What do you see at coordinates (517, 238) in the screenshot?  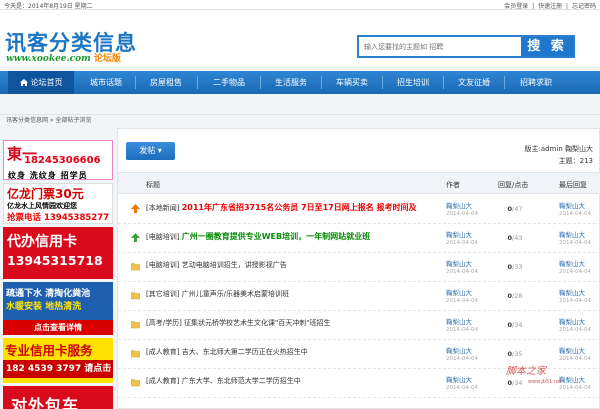 I see `clicks: /43` at bounding box center [517, 238].